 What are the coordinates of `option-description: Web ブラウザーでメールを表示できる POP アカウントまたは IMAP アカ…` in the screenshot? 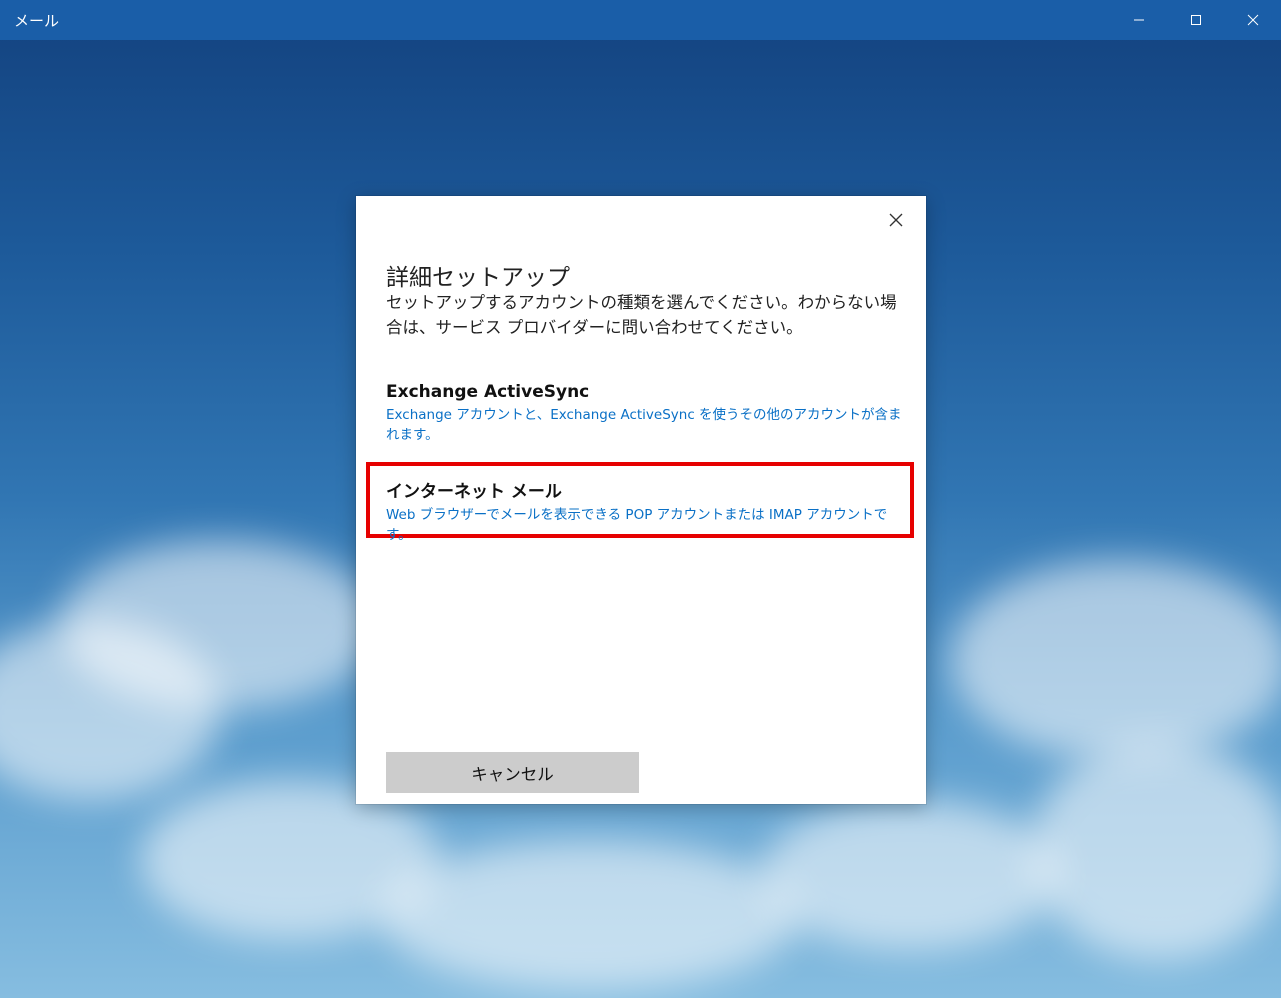 It's located at (637, 525).